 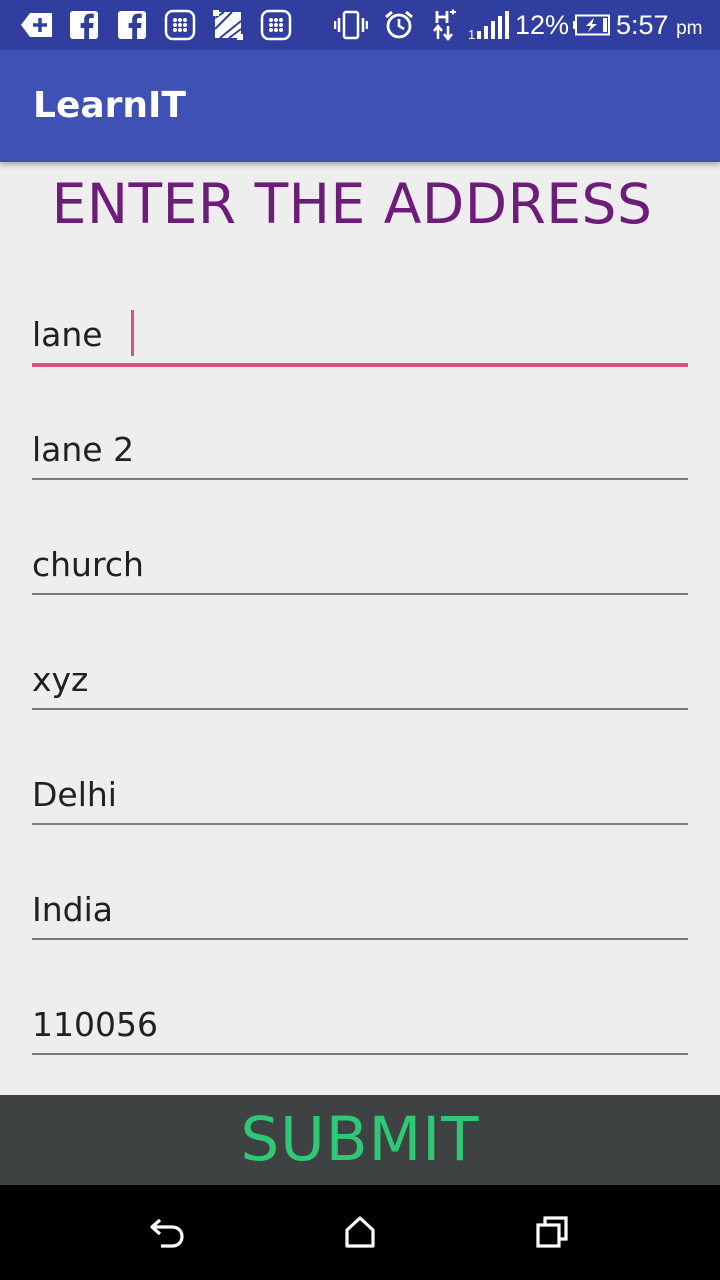 I want to click on clock-time: 5:57, so click(x=642, y=25).